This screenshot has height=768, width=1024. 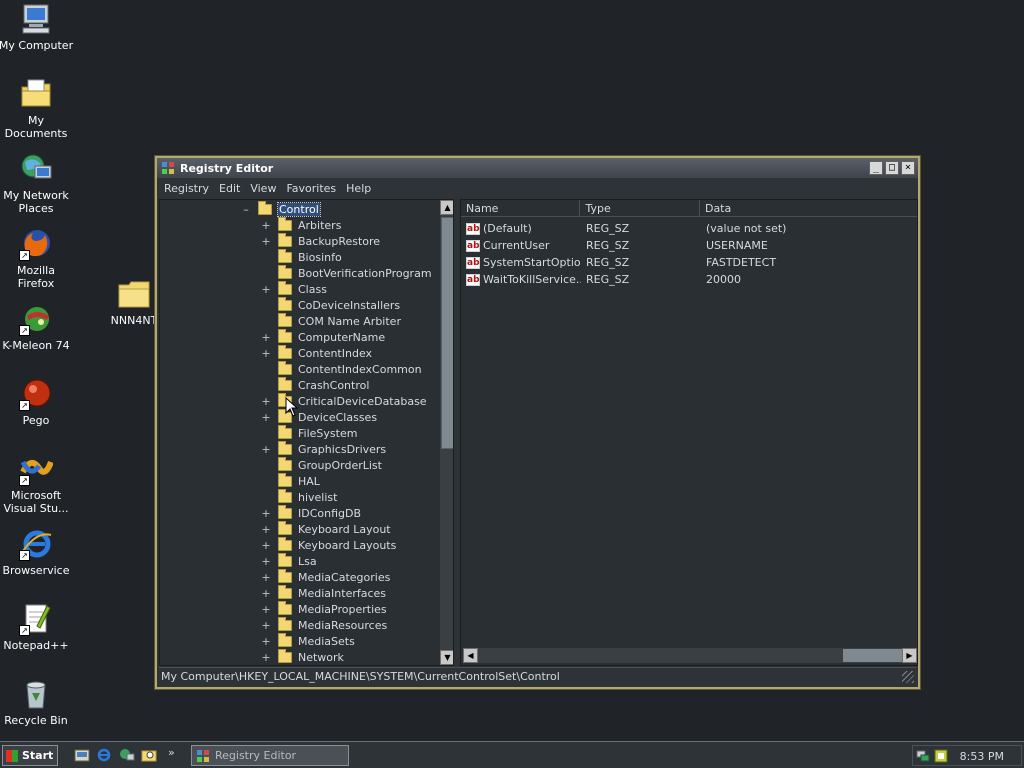 What do you see at coordinates (323, 608) in the screenshot?
I see `tree-node: + MediaProperties` at bounding box center [323, 608].